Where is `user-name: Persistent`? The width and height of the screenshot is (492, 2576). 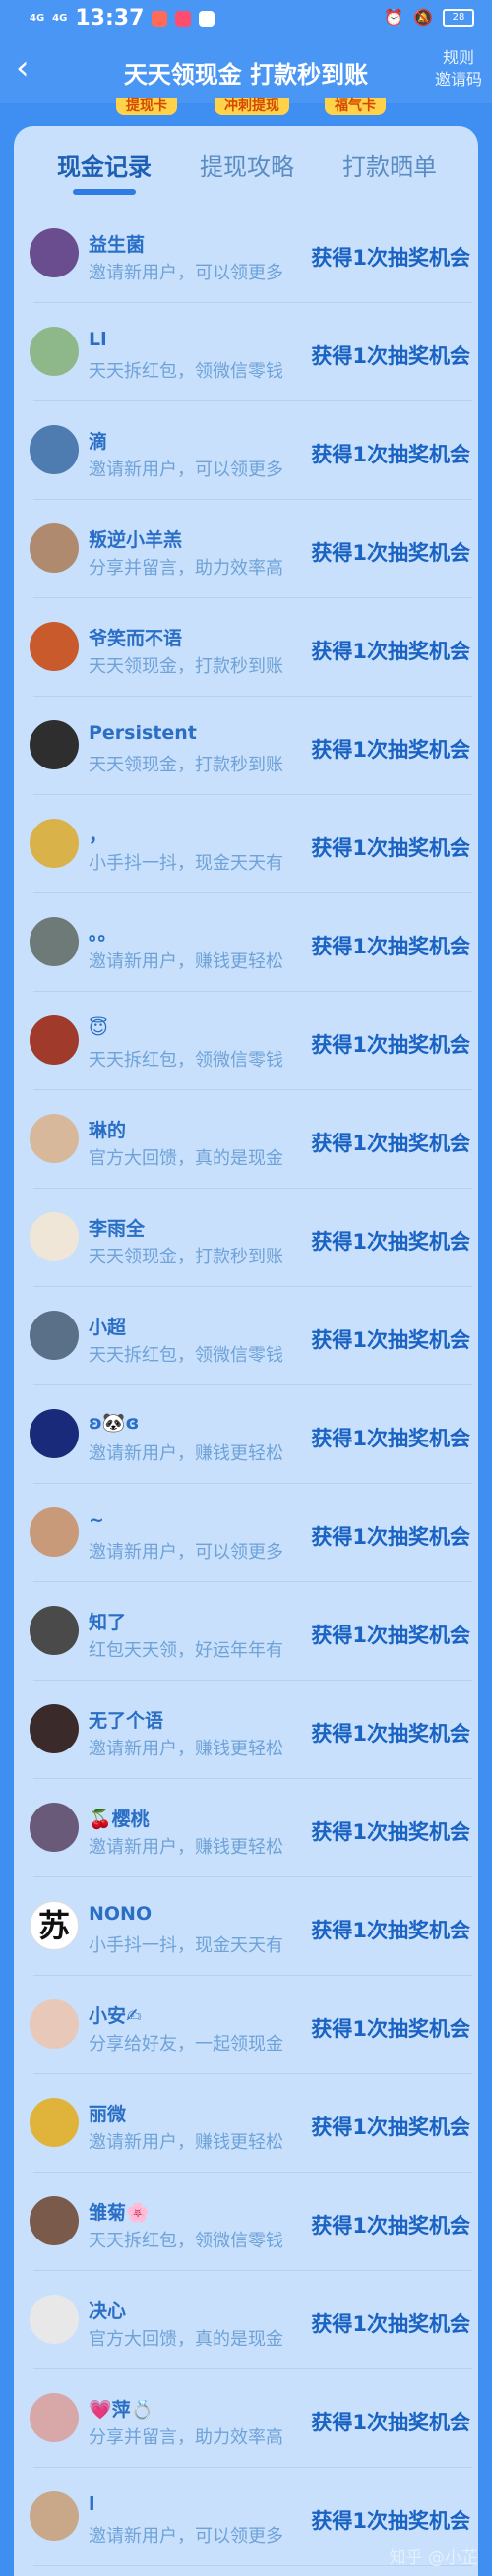
user-name: Persistent is located at coordinates (143, 733).